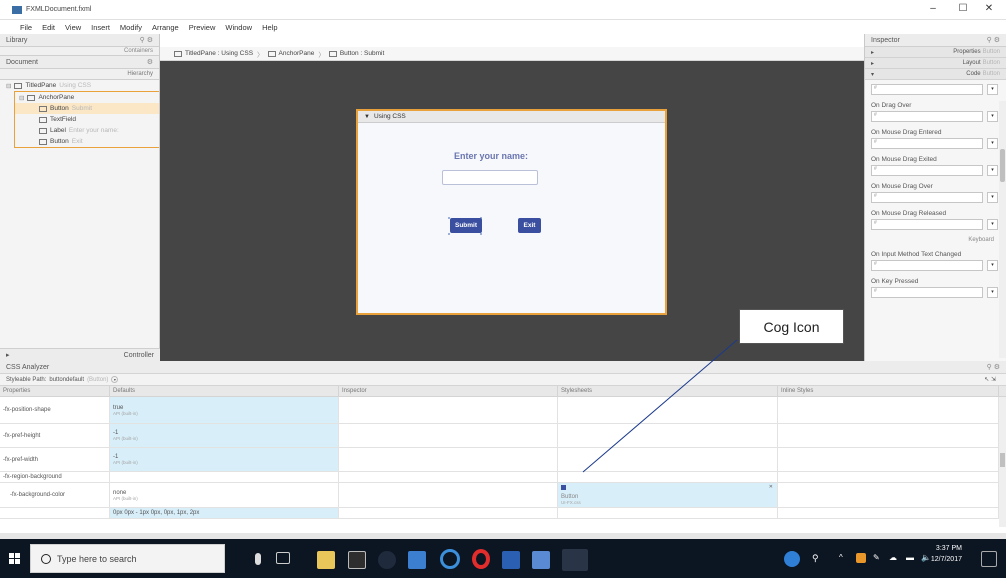 Image resolution: width=1006 pixels, height=578 pixels. Describe the element at coordinates (935, 63) in the screenshot. I see `section-layout: ▸ Layout Button` at that location.